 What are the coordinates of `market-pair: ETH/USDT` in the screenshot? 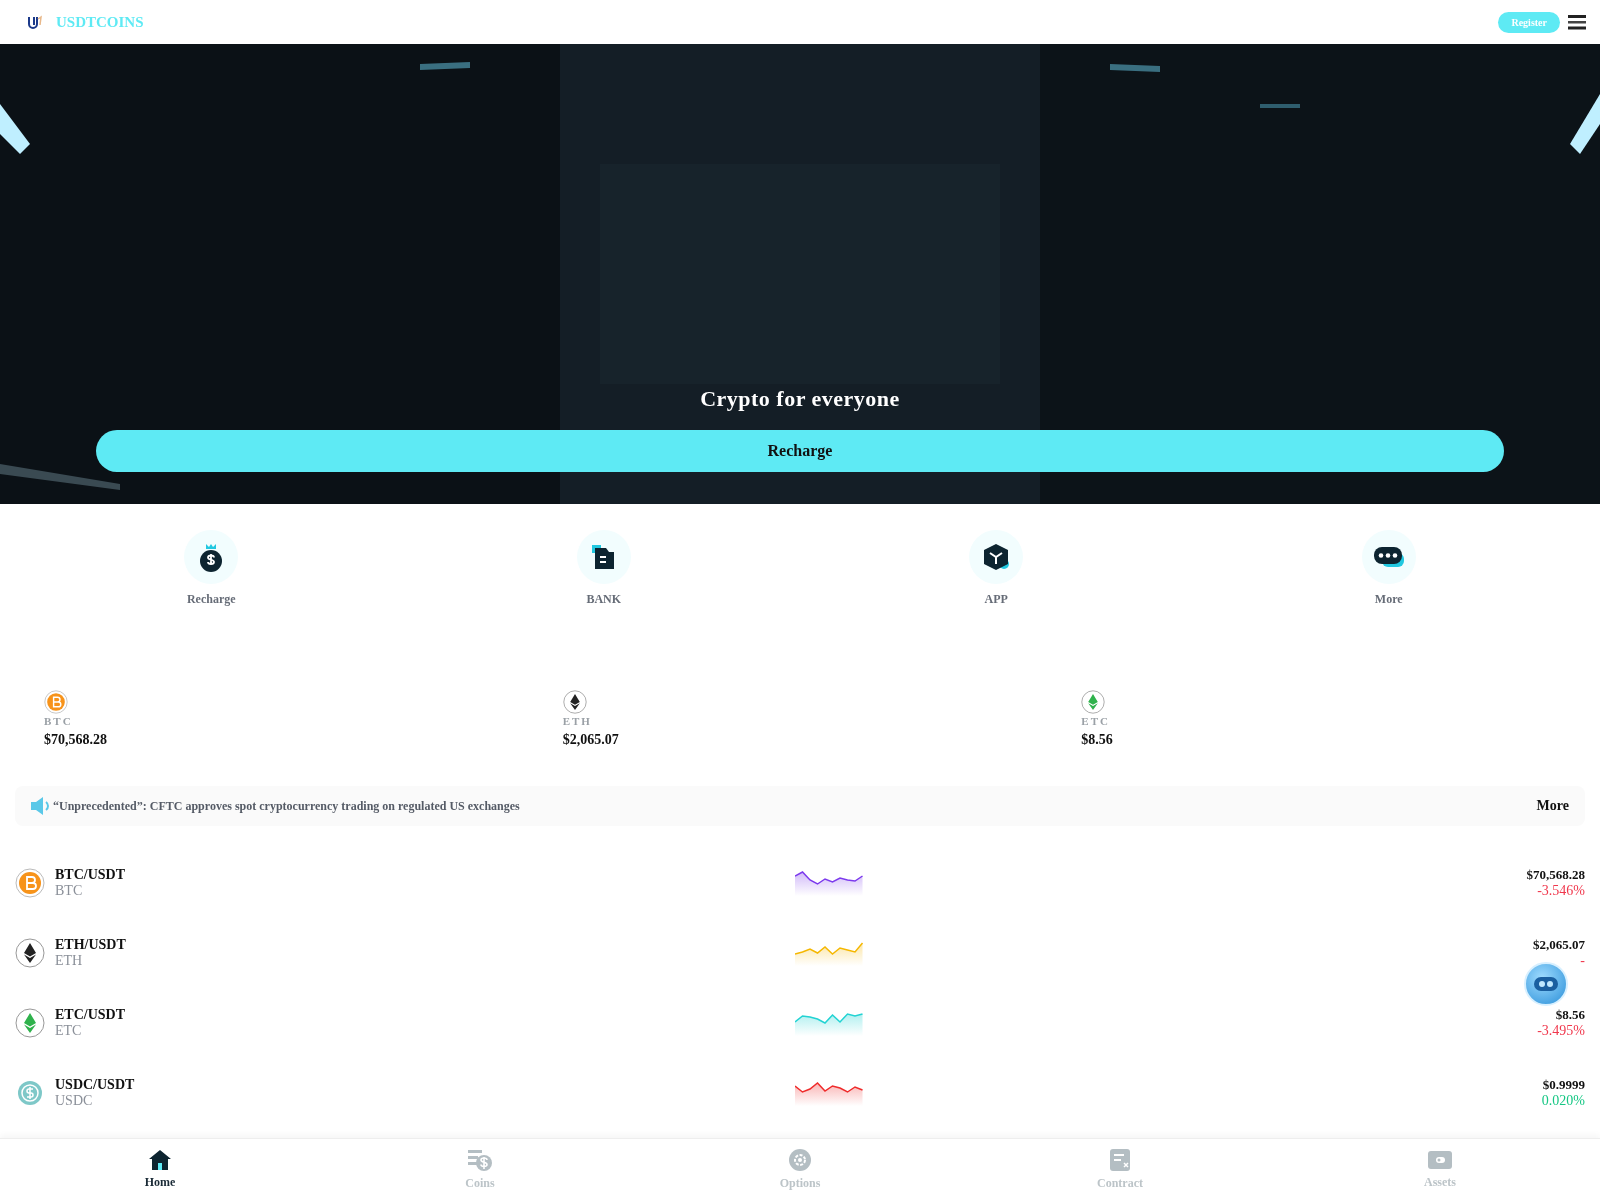 It's located at (90, 945).